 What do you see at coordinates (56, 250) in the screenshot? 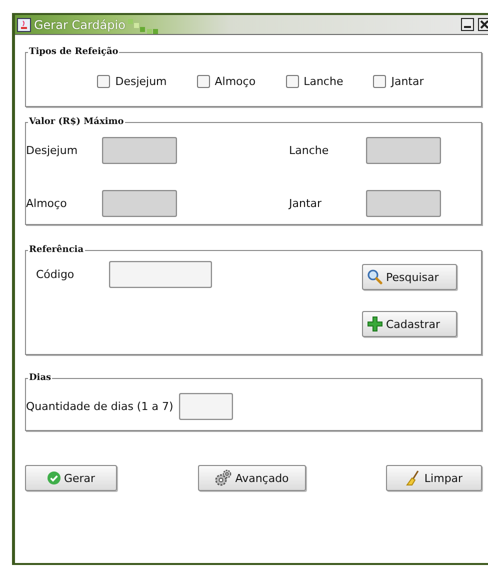
I see `group-title: Referência` at bounding box center [56, 250].